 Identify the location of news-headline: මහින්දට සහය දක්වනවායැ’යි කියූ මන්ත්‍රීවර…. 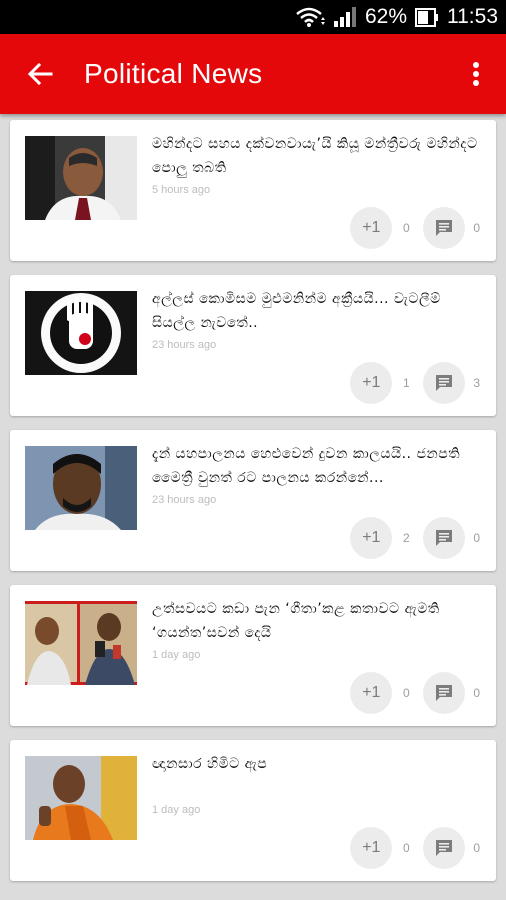
(315, 156).